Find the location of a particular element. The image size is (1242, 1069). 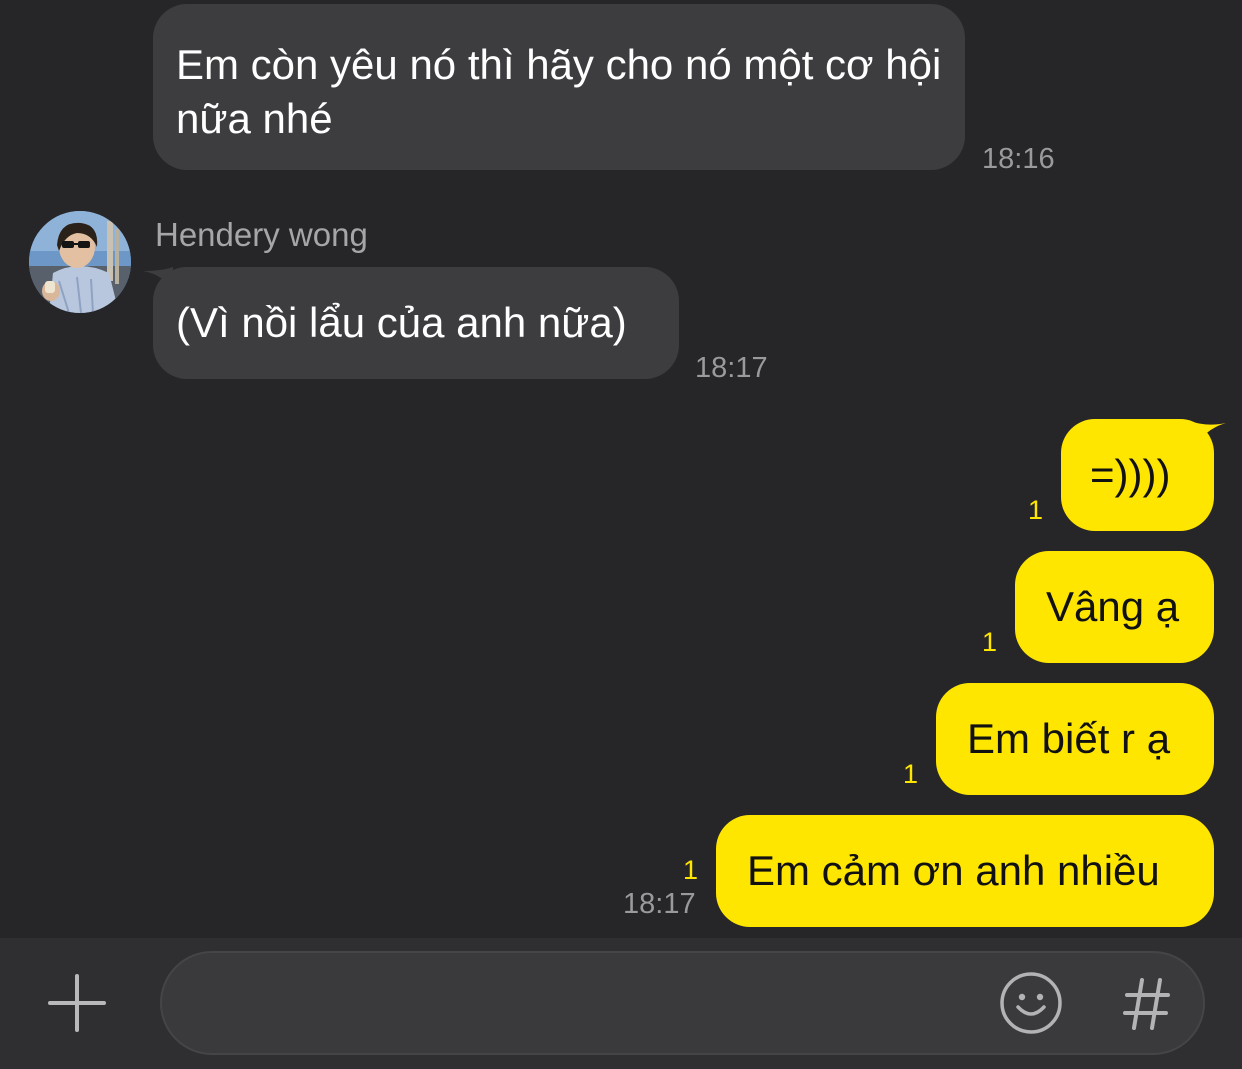

emoji-button is located at coordinates (1031, 1003).